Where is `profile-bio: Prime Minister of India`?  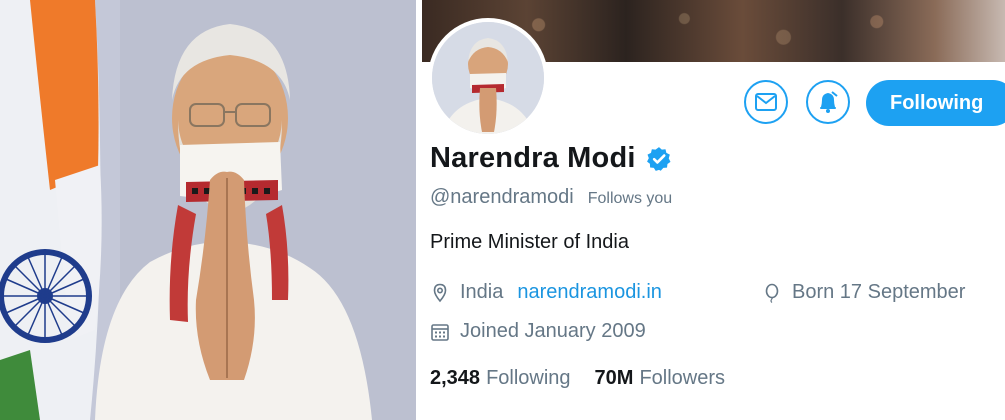 profile-bio: Prime Minister of India is located at coordinates (529, 242).